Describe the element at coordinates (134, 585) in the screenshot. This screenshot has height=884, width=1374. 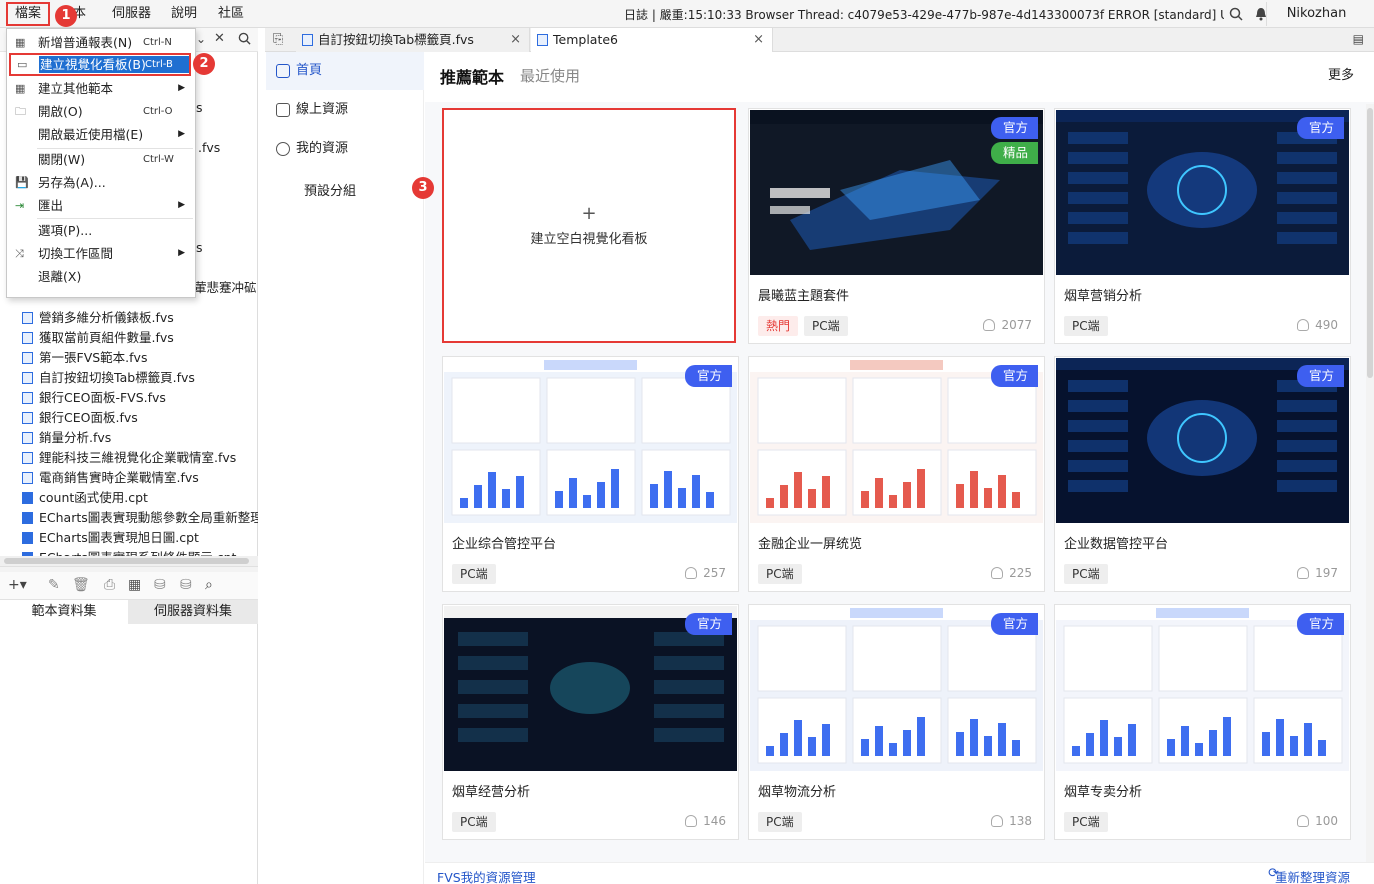
I see `dataset-icon: ▦` at that location.